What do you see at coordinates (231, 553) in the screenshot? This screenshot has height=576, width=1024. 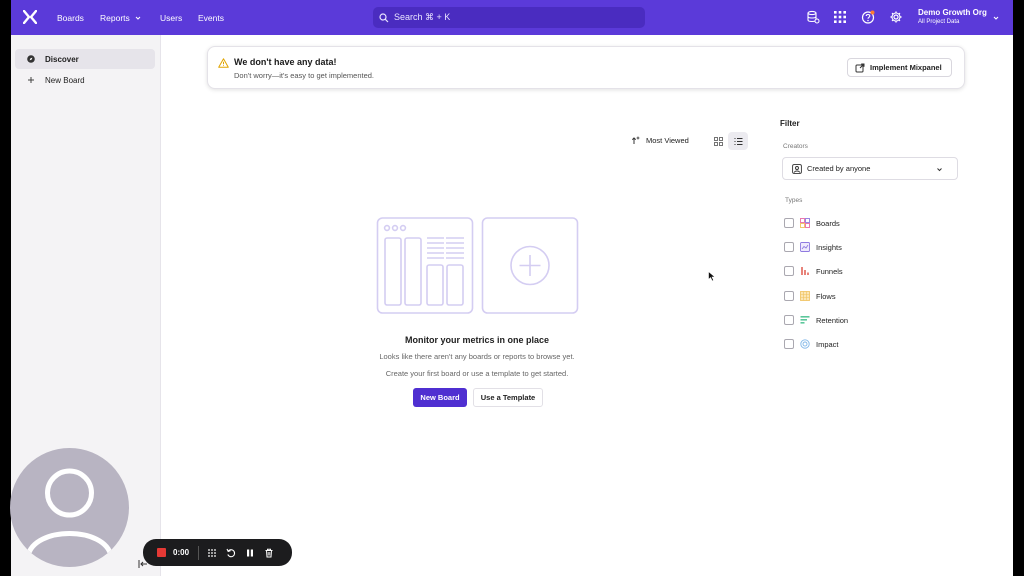 I see `restart-icon` at bounding box center [231, 553].